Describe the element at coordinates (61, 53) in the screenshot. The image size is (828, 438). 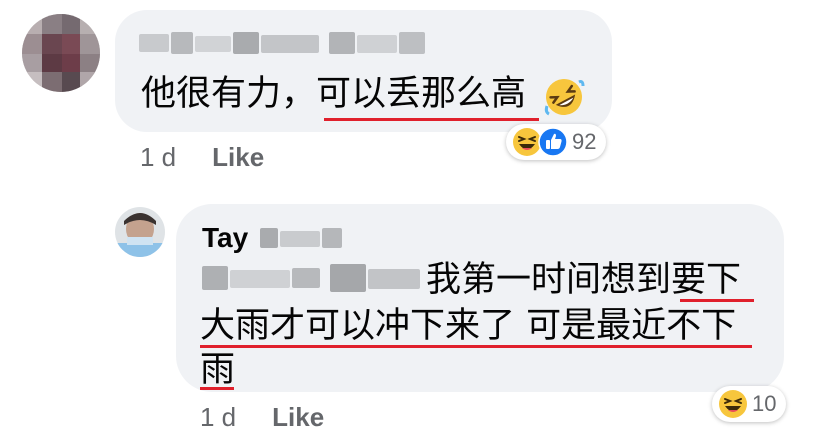
I see `commenter-avatar` at that location.